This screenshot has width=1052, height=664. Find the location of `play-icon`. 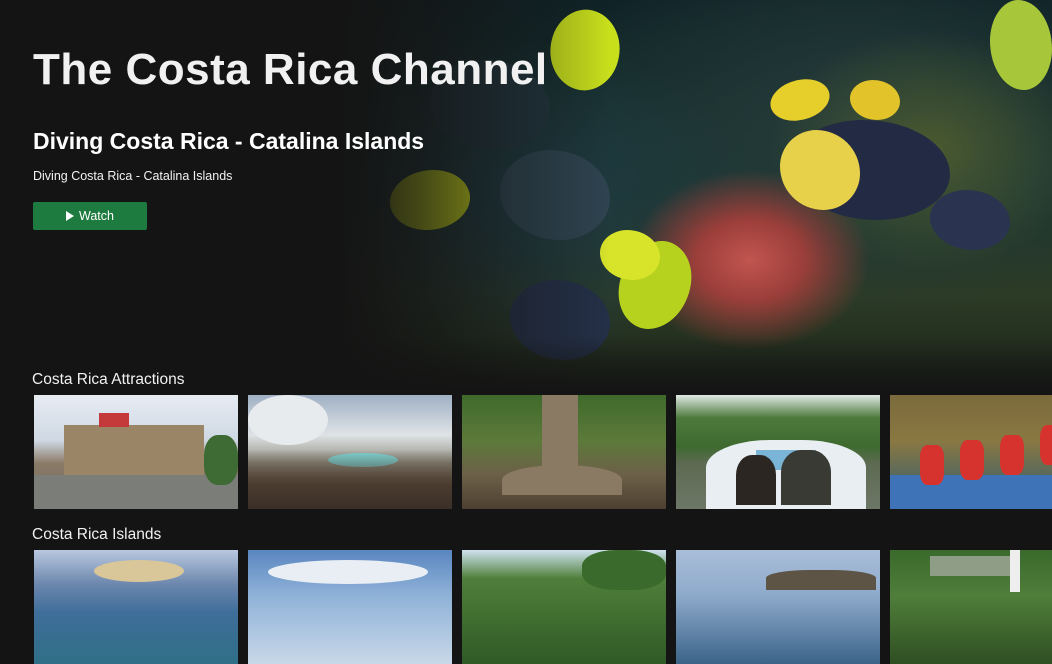

play-icon is located at coordinates (70, 216).